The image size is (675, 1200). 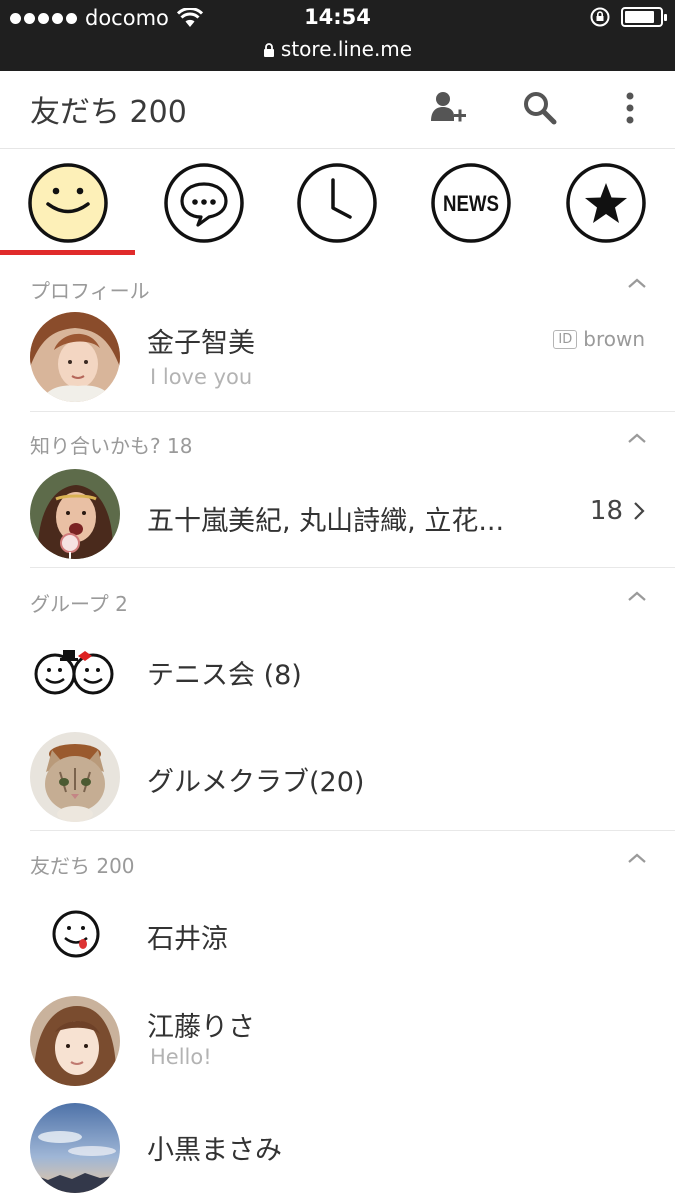 I want to click on id-value: brown, so click(x=614, y=339).